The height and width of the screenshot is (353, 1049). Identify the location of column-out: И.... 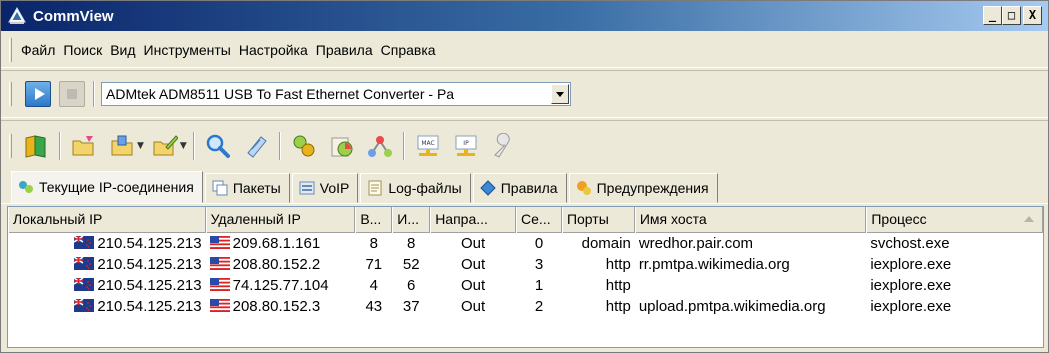
(411, 220).